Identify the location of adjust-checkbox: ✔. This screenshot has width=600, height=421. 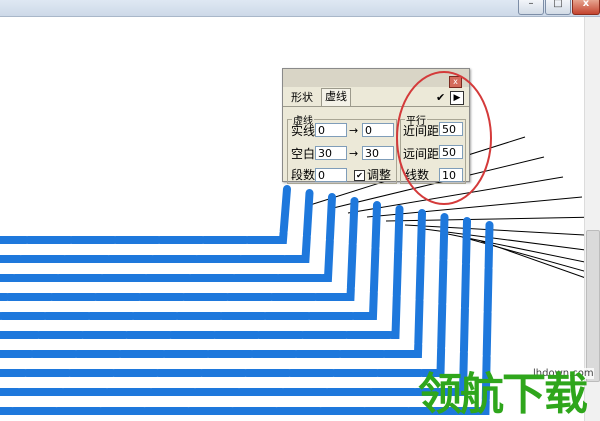
(359, 175).